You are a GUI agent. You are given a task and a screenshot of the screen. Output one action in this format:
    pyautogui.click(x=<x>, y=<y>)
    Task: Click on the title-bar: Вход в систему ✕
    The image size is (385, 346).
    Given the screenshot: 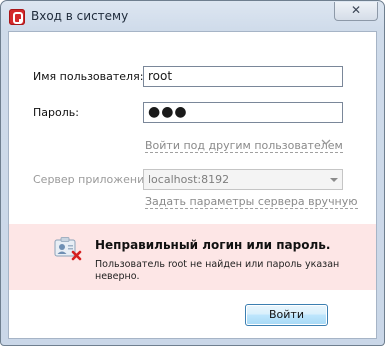 What is the action you would take?
    pyautogui.click(x=192, y=16)
    